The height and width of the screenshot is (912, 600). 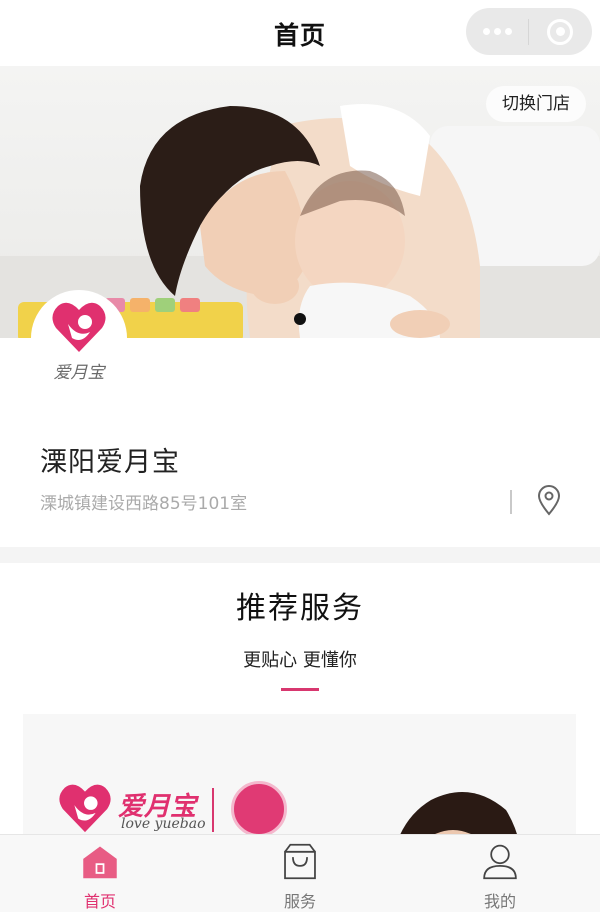 What do you see at coordinates (163, 824) in the screenshot?
I see `promo-brand-english: love yuebao` at bounding box center [163, 824].